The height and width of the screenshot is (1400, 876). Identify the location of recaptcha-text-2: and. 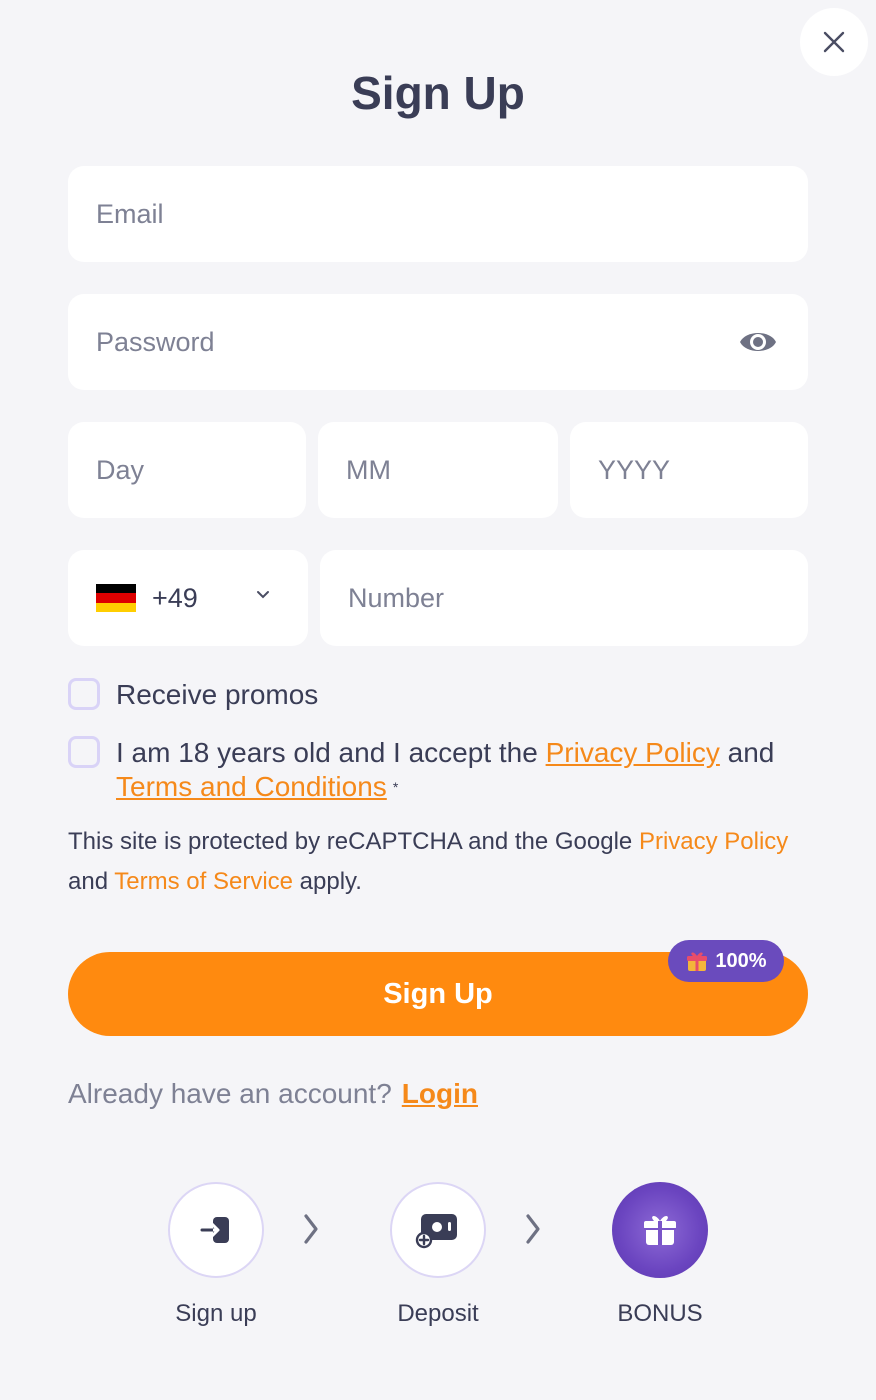
(91, 881).